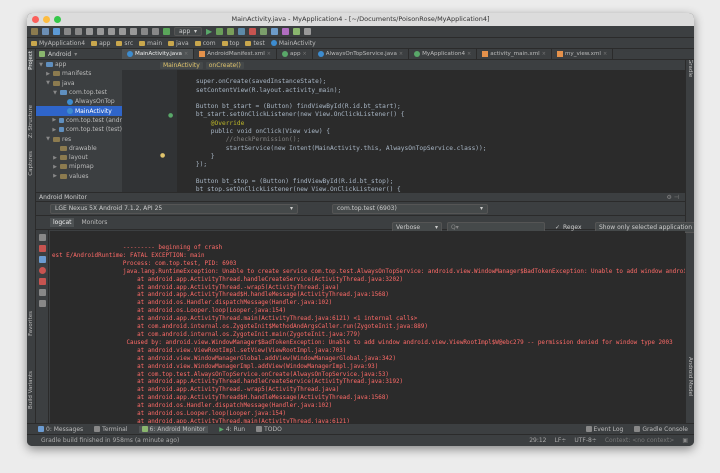  Describe the element at coordinates (180, 43) in the screenshot. I see `nav-crumb-java: java` at that location.